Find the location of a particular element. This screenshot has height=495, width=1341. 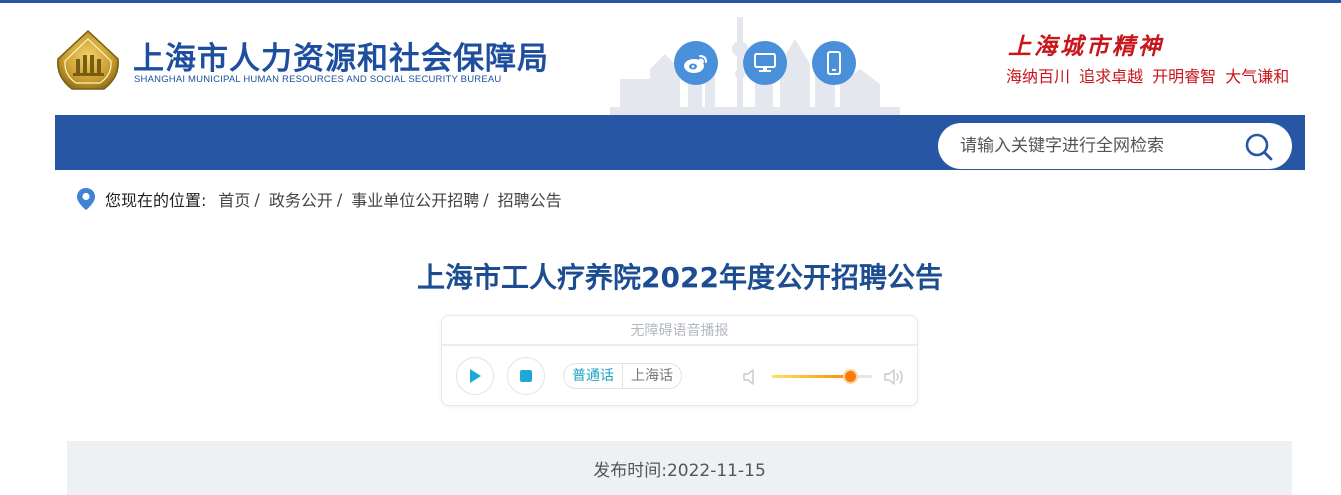

audio-player: 无障碍语音播报 普通话 上海话 is located at coordinates (679, 360).